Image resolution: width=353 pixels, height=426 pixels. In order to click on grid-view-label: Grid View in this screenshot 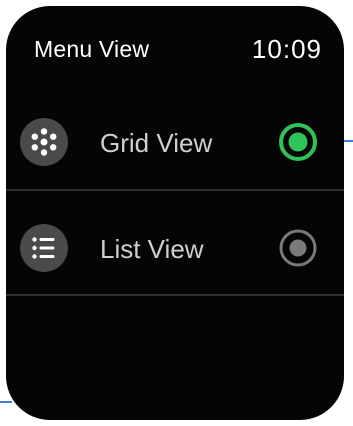, I will do `click(156, 143)`.